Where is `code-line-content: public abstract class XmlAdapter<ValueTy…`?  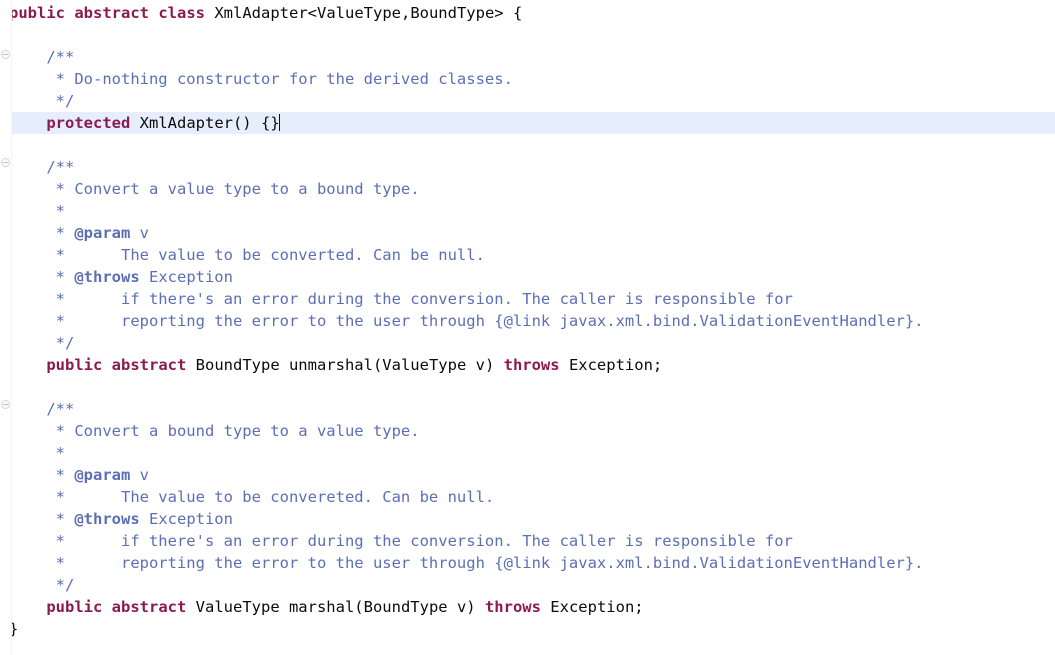
code-line-content: public abstract class XmlAdapter<ValueTy… is located at coordinates (261, 13).